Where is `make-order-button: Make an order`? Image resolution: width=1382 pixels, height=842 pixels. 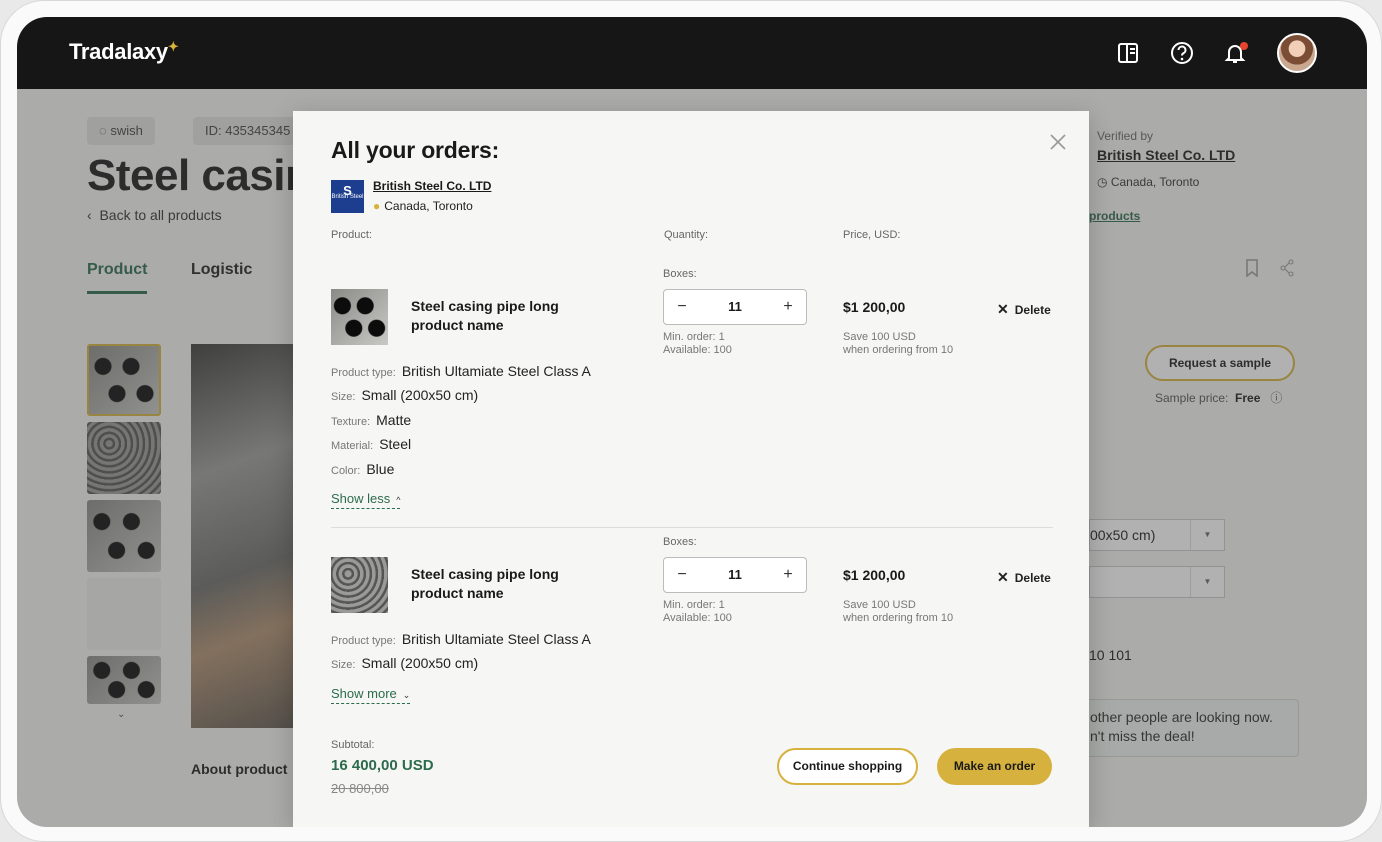 make-order-button: Make an order is located at coordinates (994, 766).